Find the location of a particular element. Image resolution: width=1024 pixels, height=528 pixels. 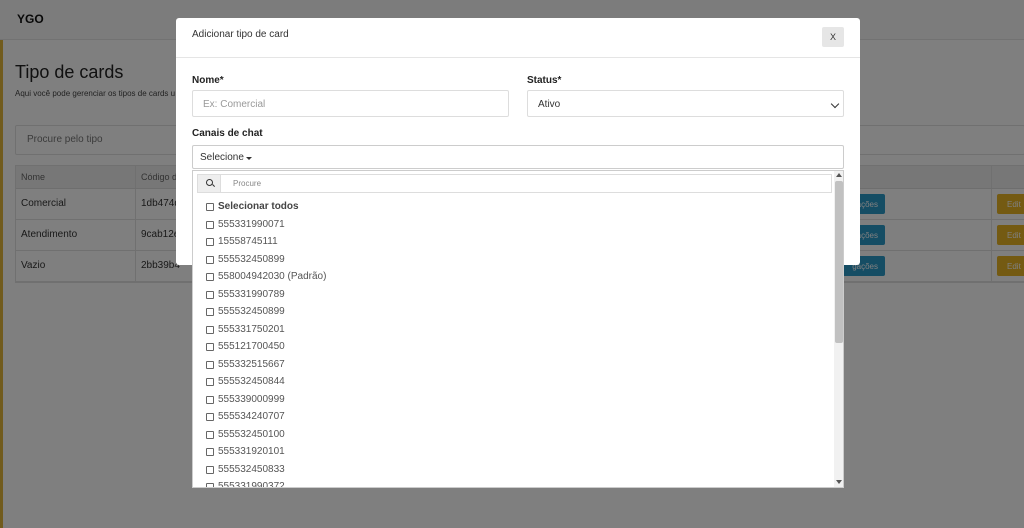

option-label: 555331990071 is located at coordinates (251, 224).